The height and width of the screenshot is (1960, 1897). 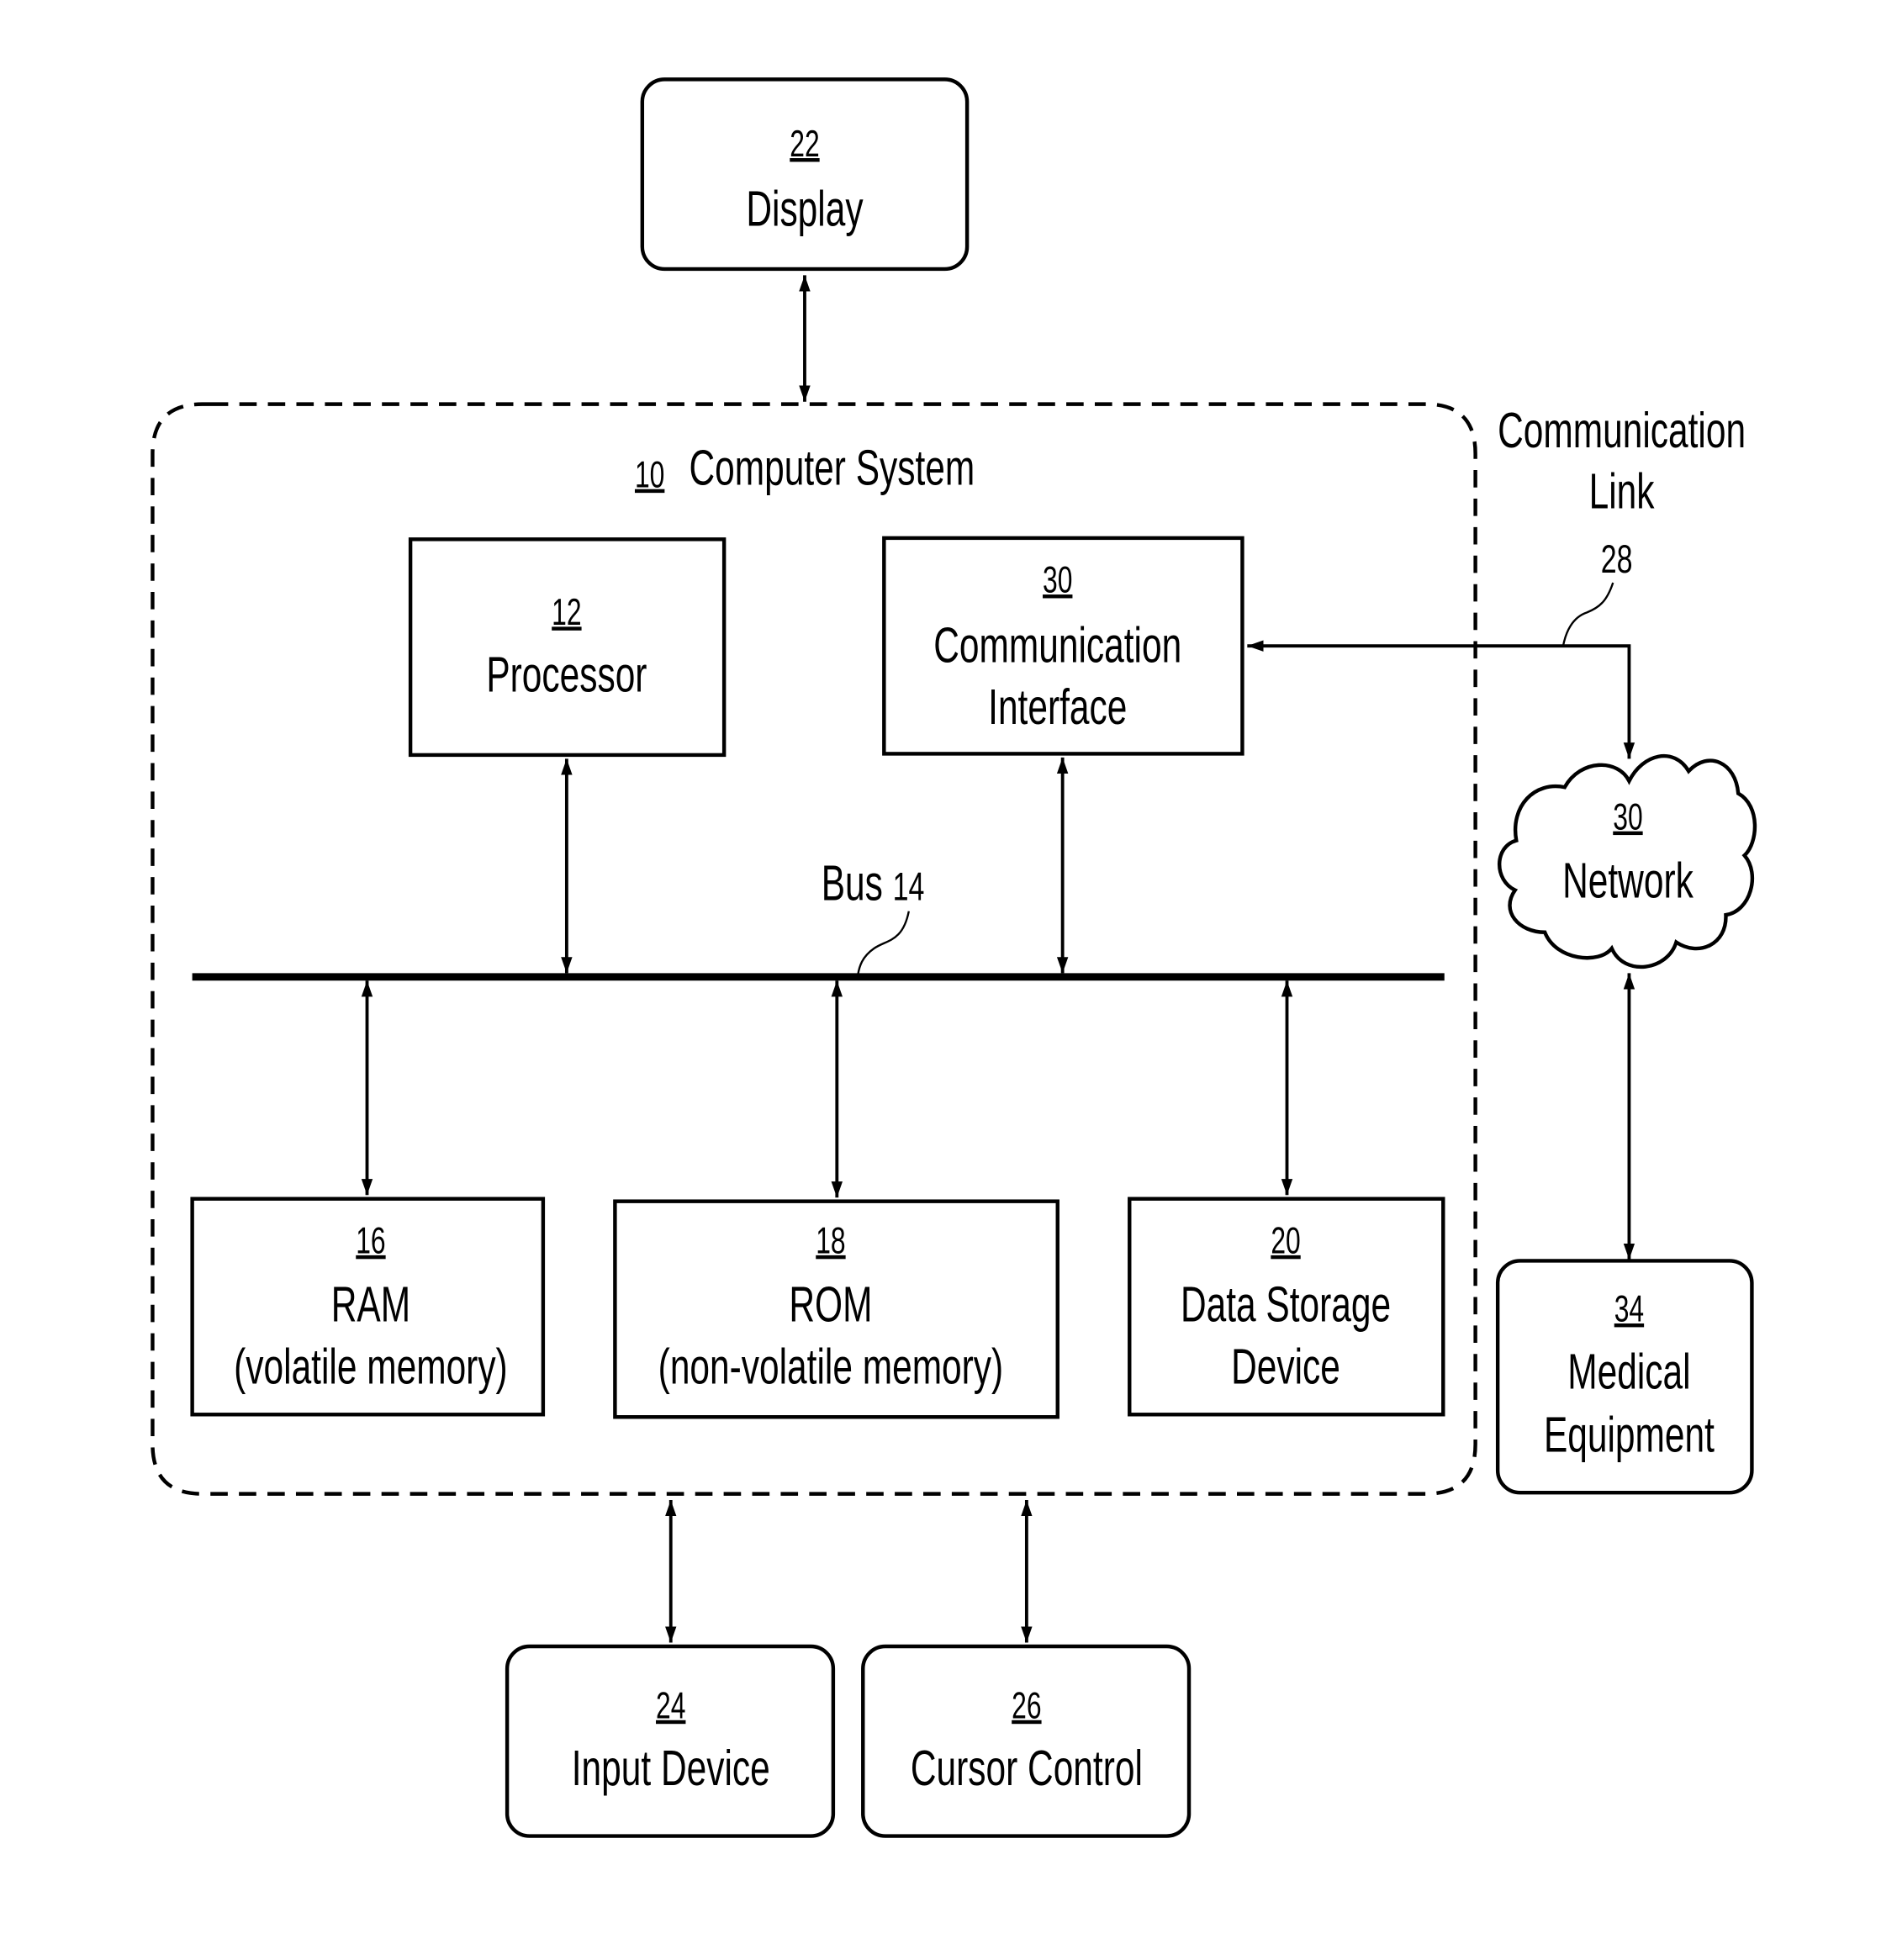 I want to click on comm-link-line, so click(x=1441, y=699).